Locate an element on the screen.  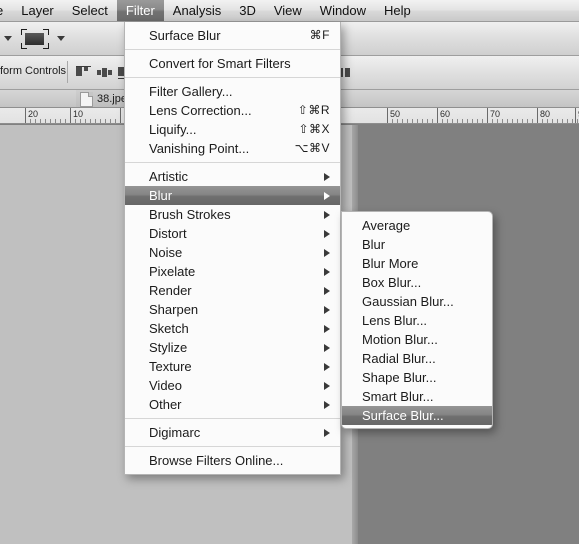
menu-item-shortcut: ⇧⌘R is located at coordinates (313, 110).